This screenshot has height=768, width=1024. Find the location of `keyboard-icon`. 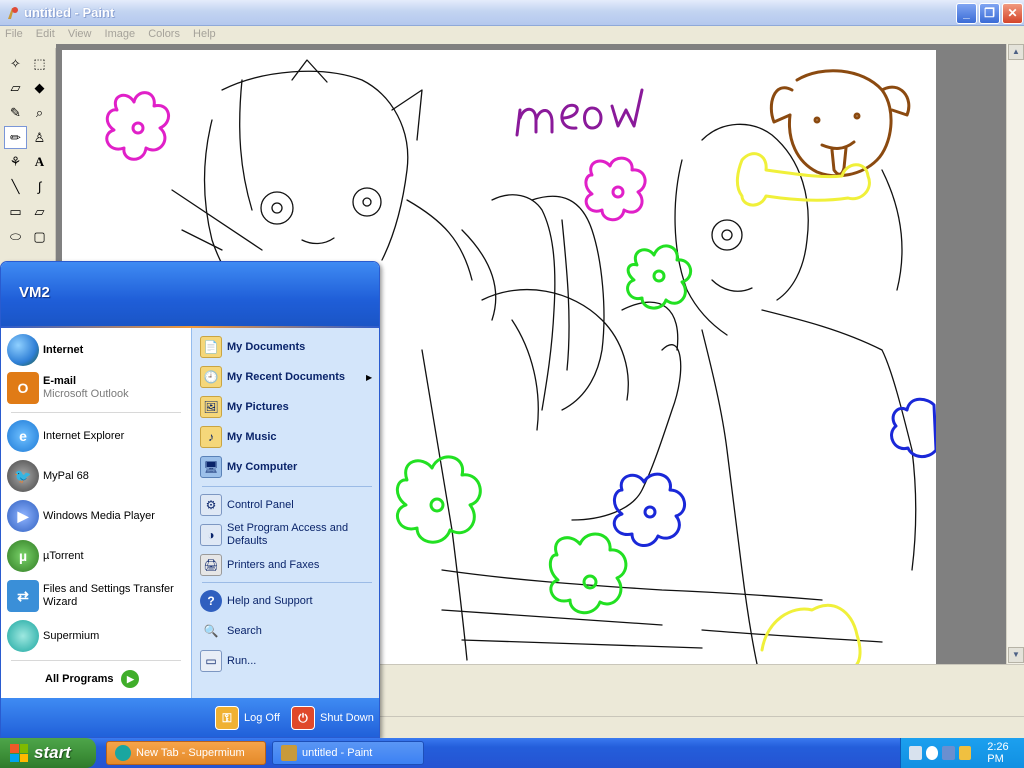

keyboard-icon is located at coordinates (915, 753).